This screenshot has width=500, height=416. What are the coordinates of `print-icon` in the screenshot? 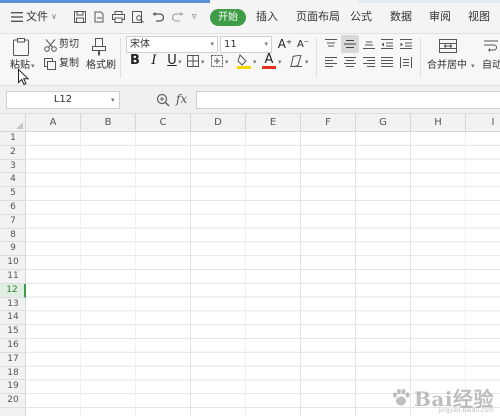 It's located at (118, 17).